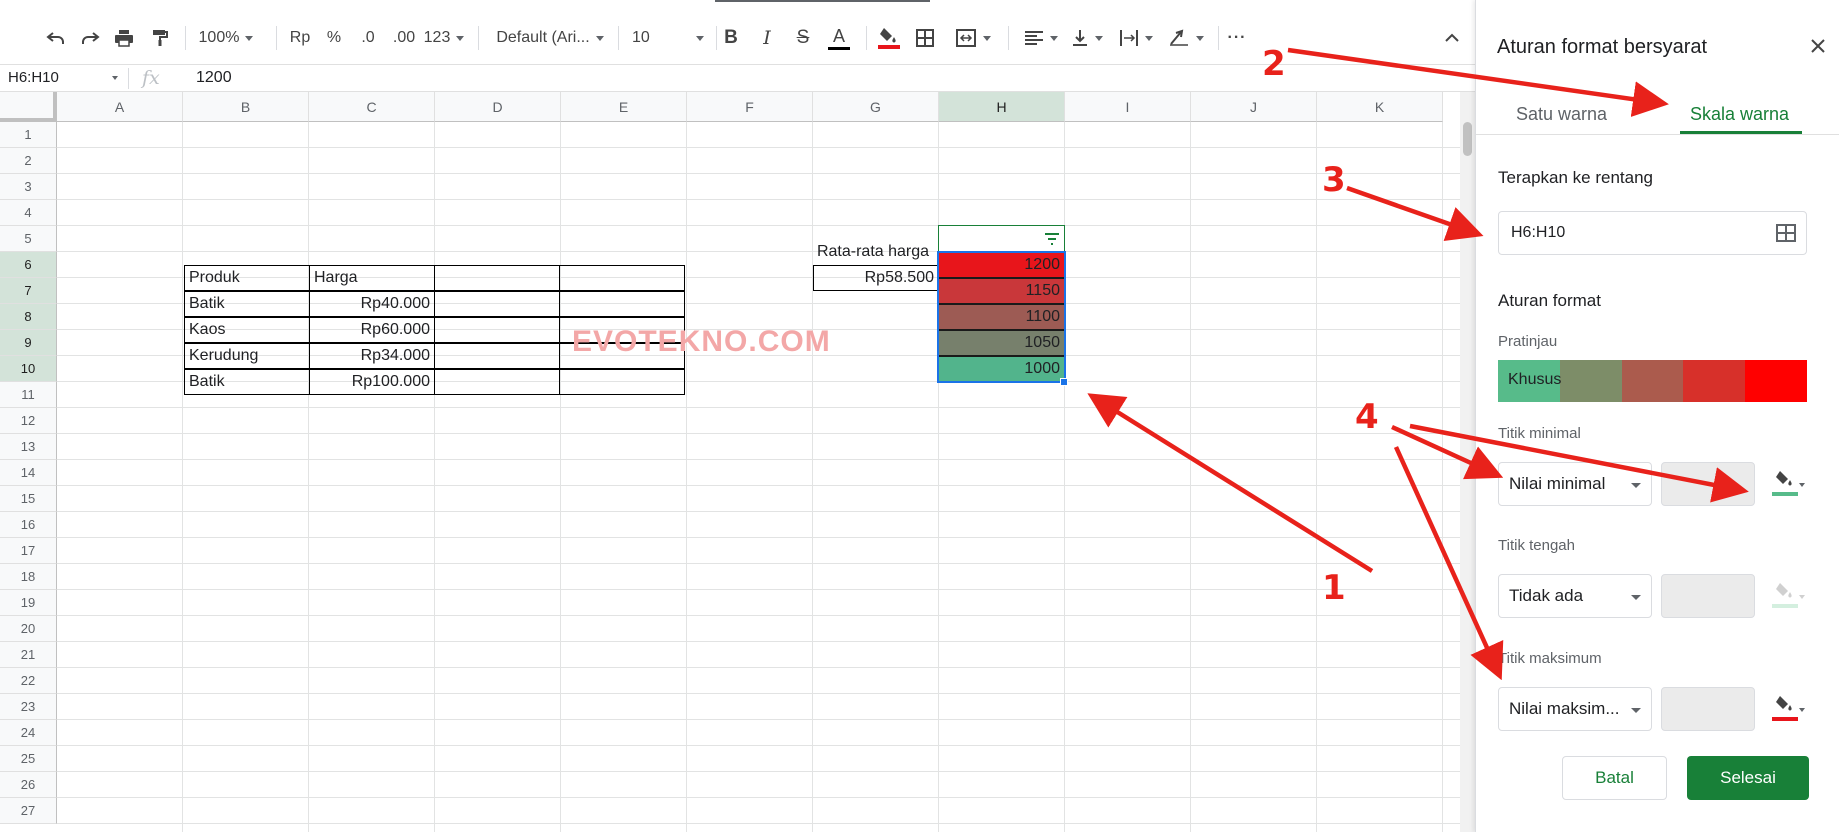 The image size is (1839, 832). I want to click on column-header: J, so click(1254, 107).